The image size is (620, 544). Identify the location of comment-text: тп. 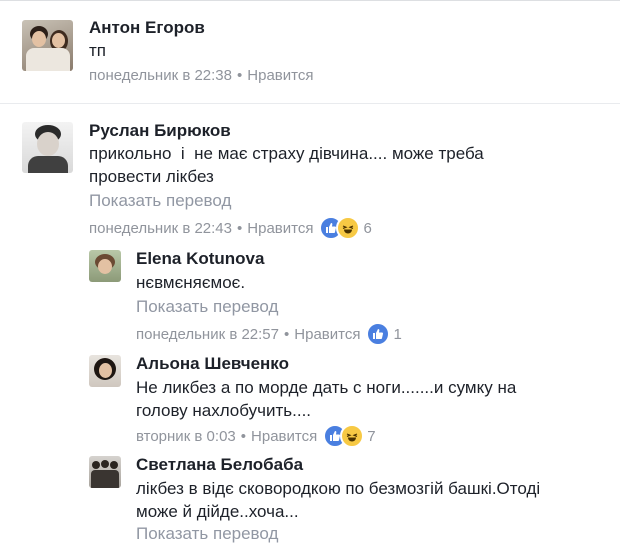
(97, 50).